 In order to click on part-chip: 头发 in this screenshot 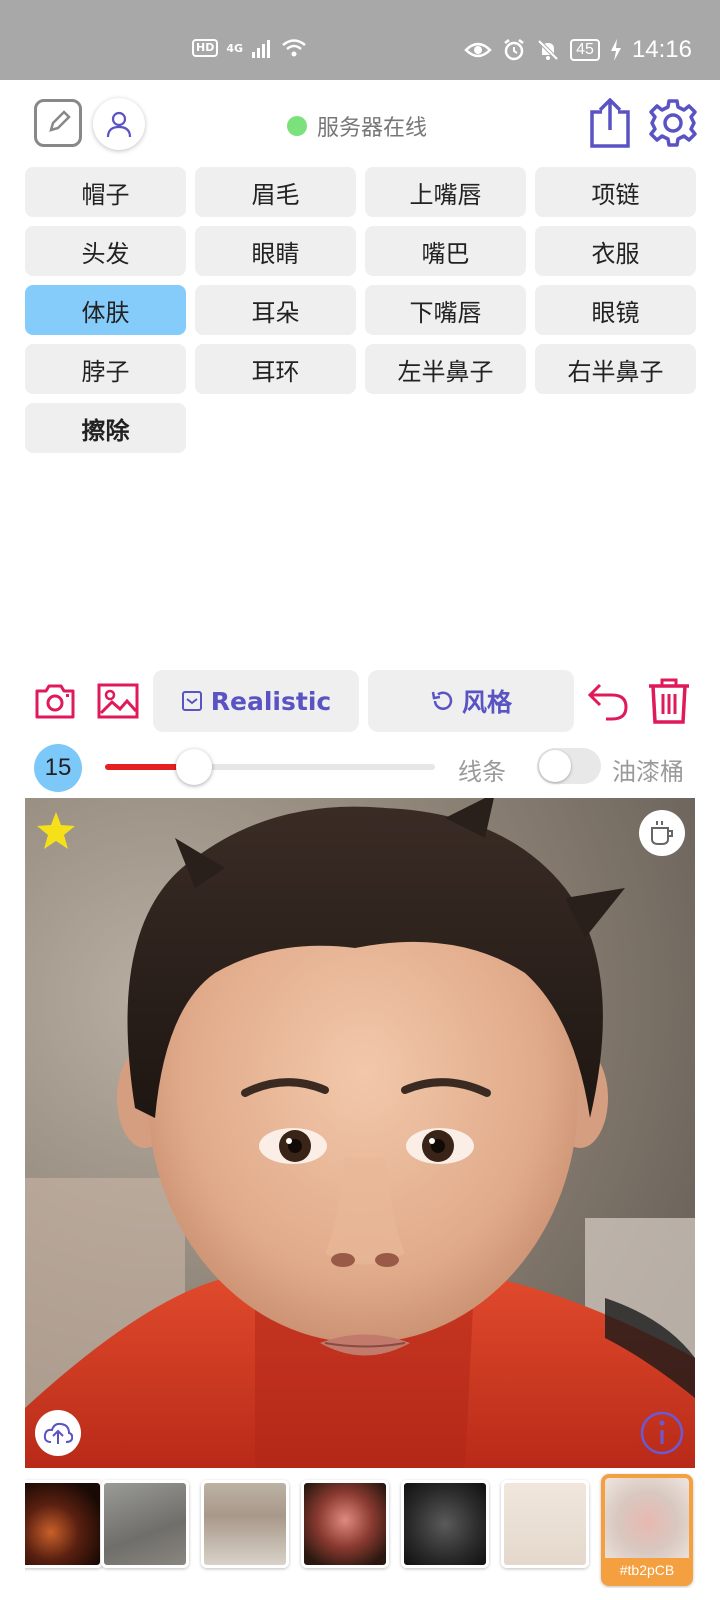, I will do `click(105, 251)`.